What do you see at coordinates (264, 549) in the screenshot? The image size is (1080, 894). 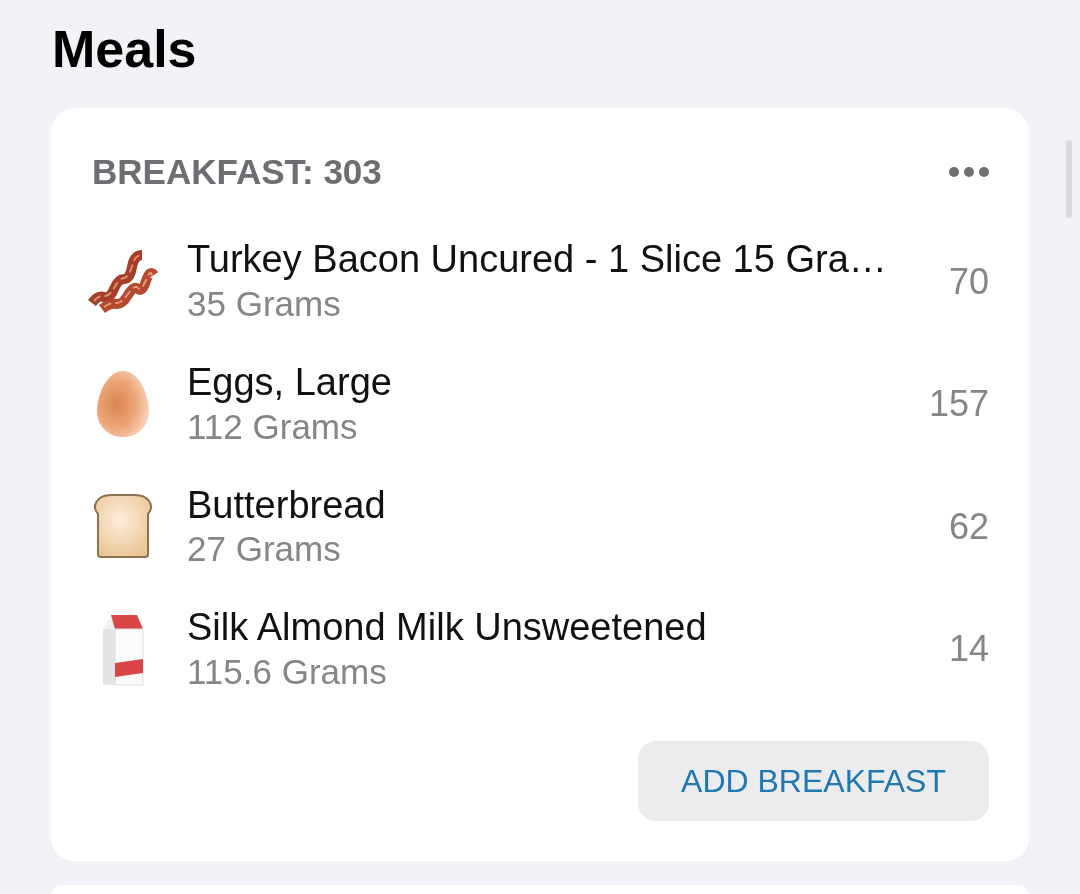 I see `food-amount: 27 Grams` at bounding box center [264, 549].